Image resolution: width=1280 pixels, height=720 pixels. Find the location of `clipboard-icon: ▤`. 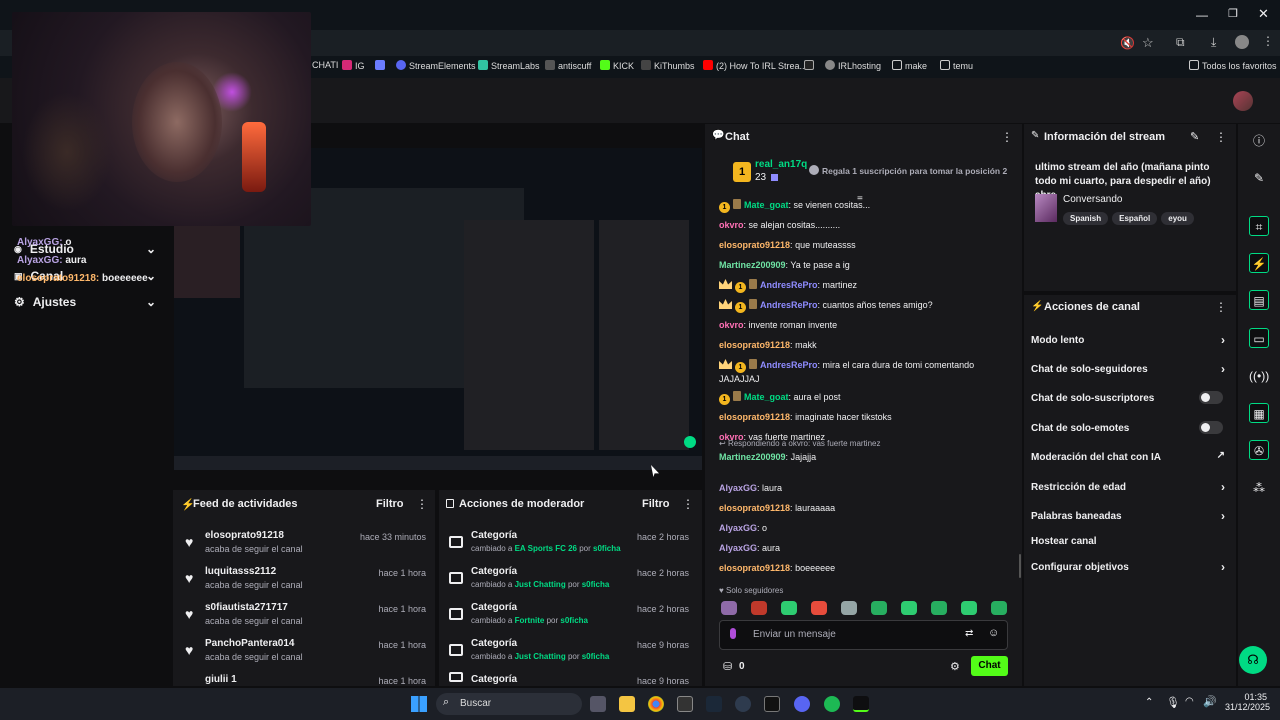

clipboard-icon: ▤ is located at coordinates (1259, 300).